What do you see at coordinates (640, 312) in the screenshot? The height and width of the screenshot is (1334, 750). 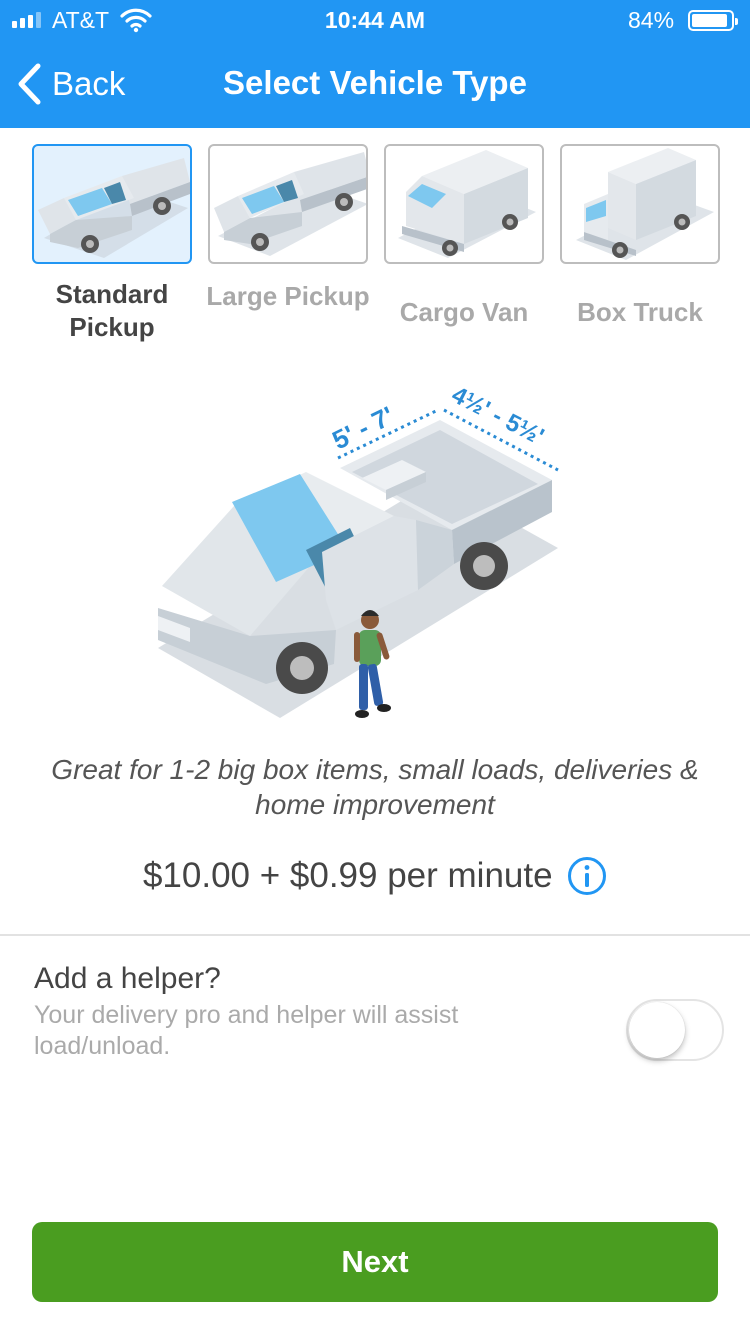 I see `vehicle-option-label: Box Truck` at bounding box center [640, 312].